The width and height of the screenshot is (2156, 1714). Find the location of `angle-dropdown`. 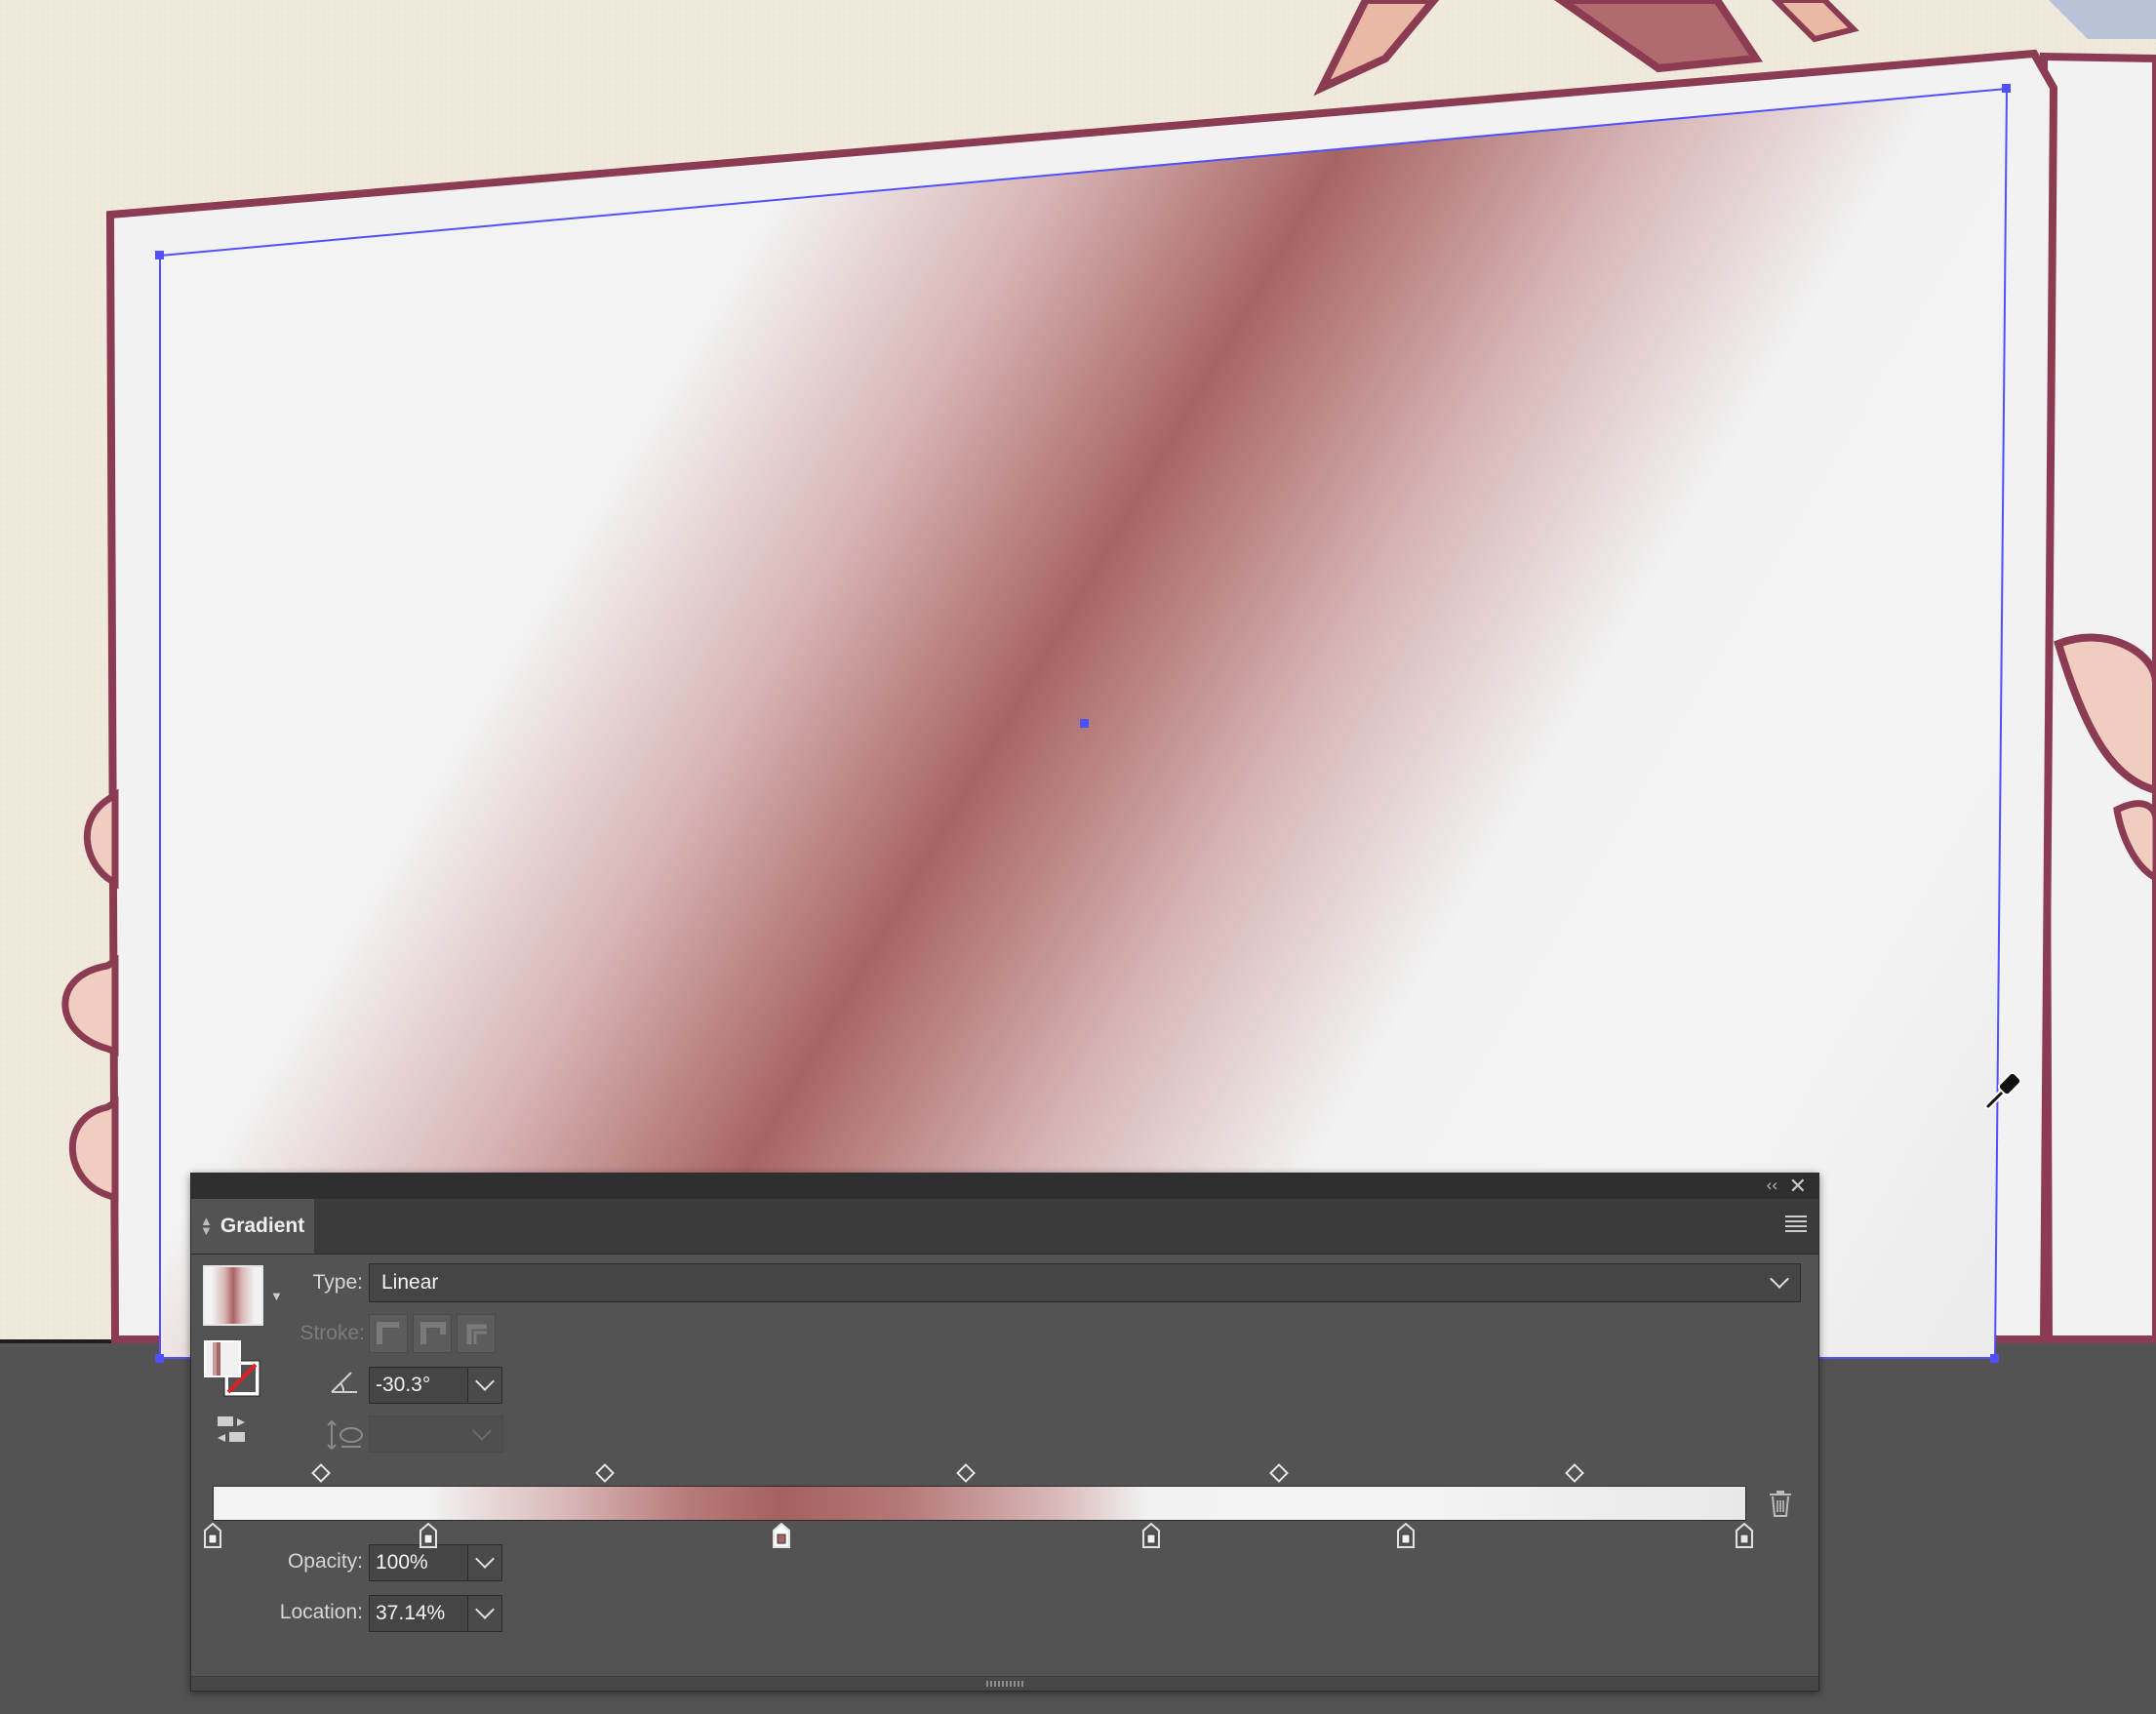

angle-dropdown is located at coordinates (484, 1385).